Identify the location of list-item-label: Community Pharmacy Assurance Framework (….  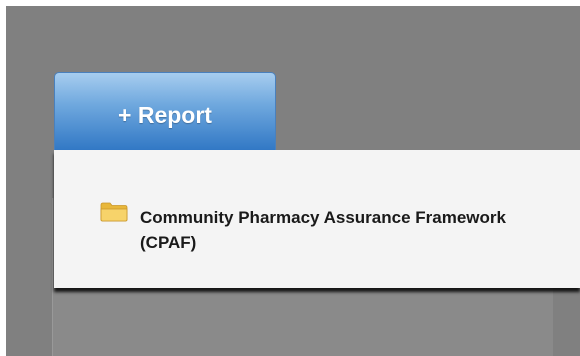
(323, 230).